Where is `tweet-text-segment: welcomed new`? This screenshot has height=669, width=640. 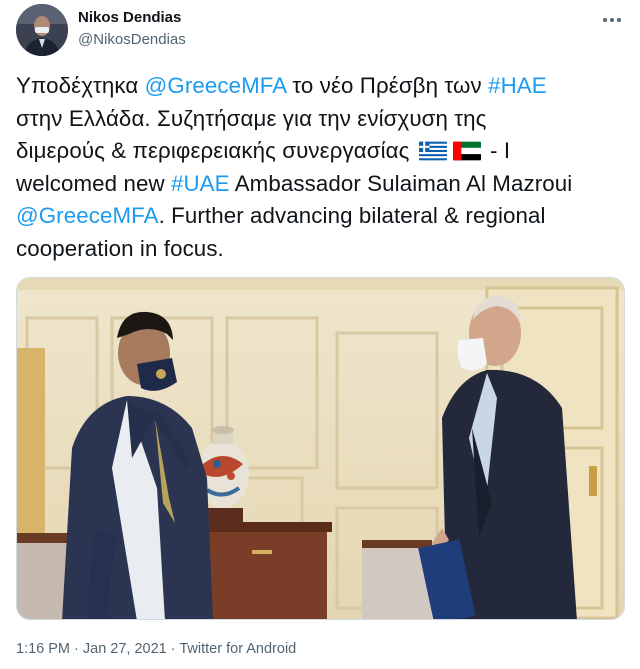 tweet-text-segment: welcomed new is located at coordinates (93, 183).